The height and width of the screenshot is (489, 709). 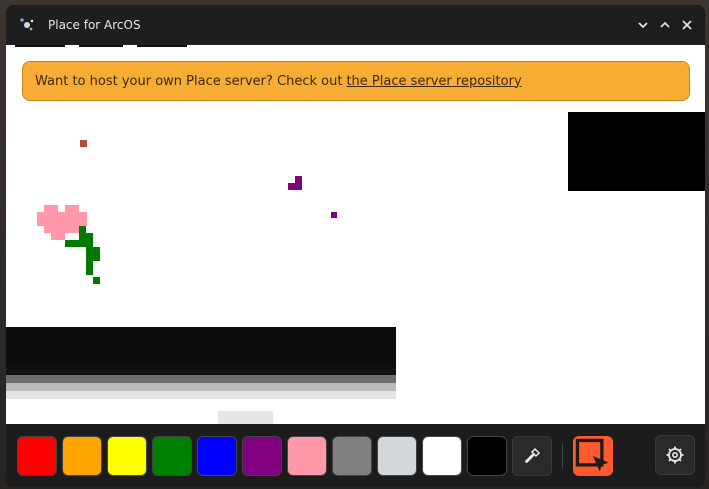 I want to click on color-swatch-green, so click(x=172, y=455).